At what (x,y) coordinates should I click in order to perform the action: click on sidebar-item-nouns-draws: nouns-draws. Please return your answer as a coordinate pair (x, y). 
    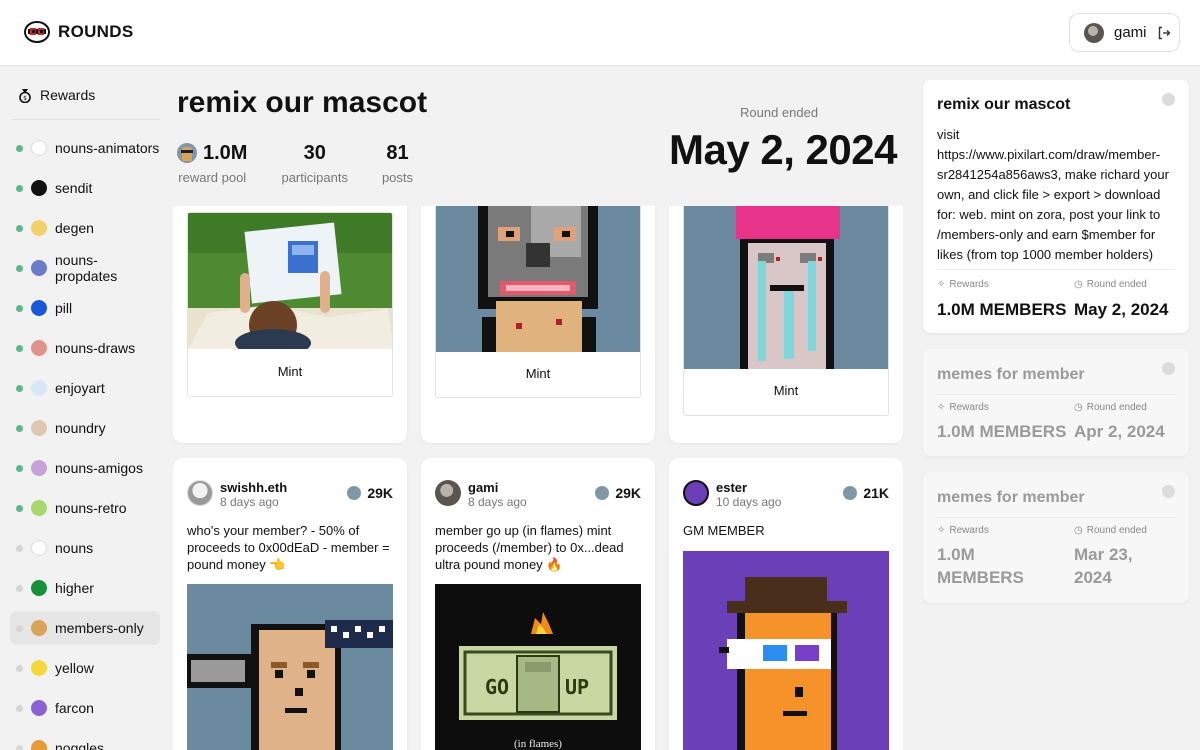
    Looking at the image, I should click on (85, 348).